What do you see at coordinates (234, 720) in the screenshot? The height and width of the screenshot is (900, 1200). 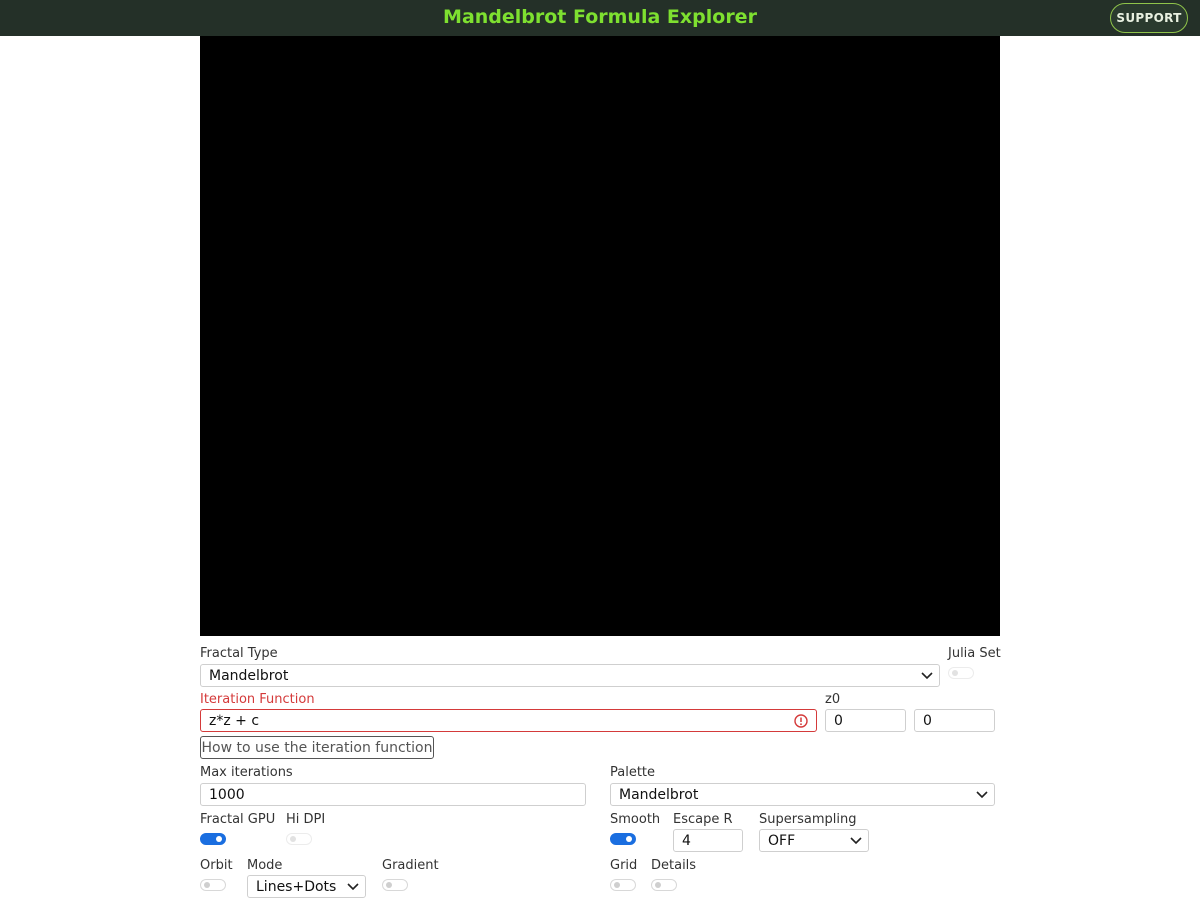 I see `iteration-function-value: z*z + c` at bounding box center [234, 720].